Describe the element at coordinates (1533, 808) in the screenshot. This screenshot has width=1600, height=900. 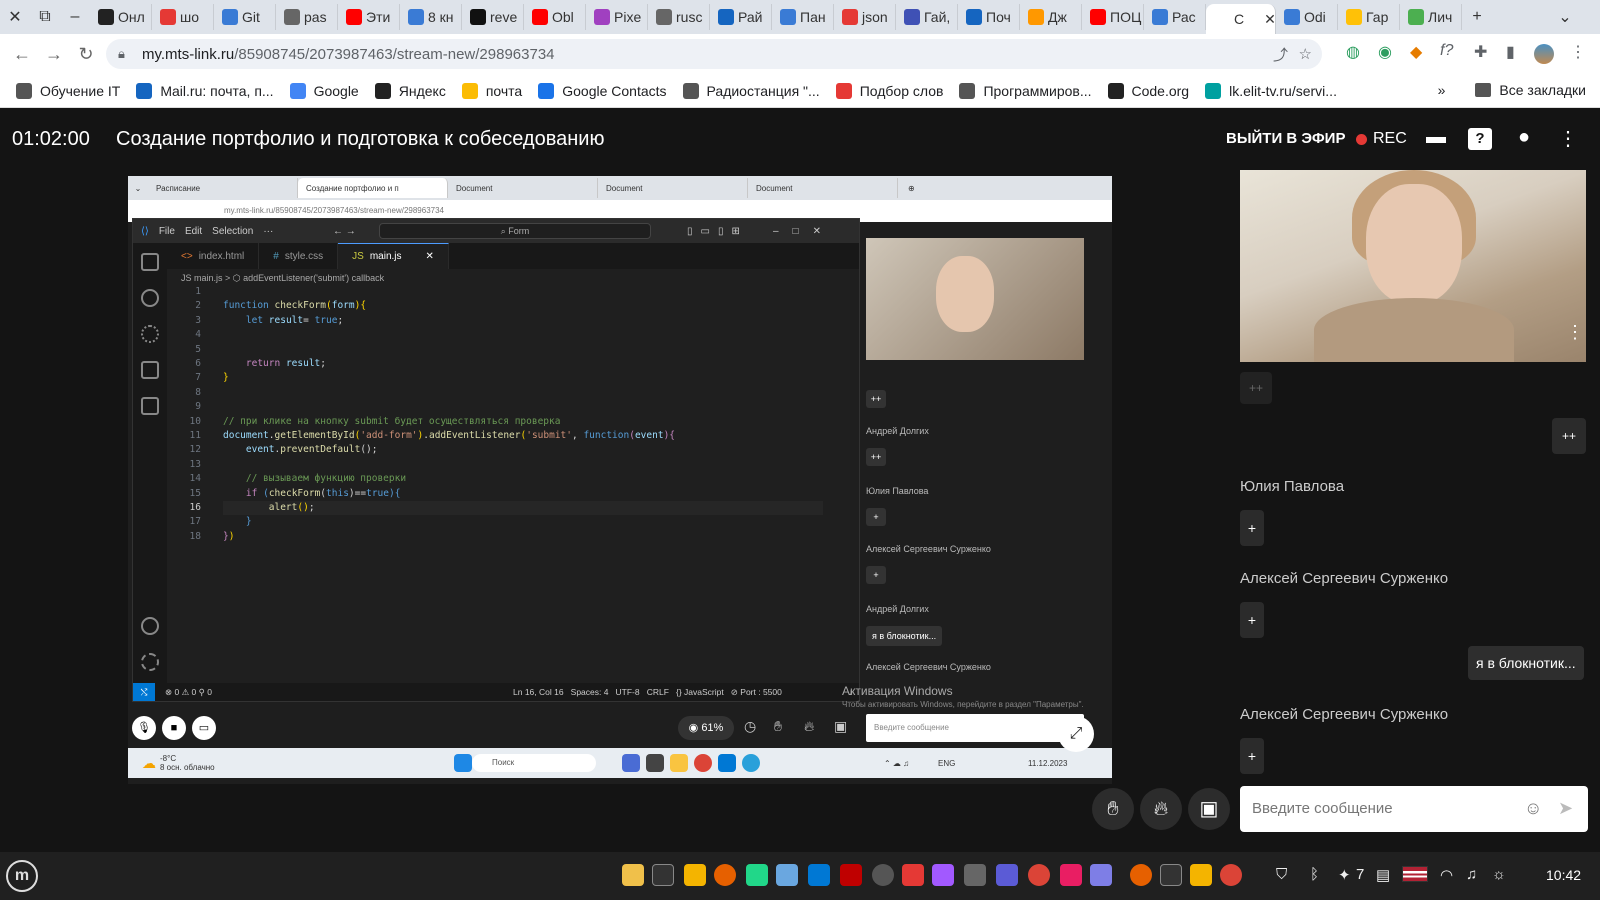
I see `emoji-icon: ☺` at that location.